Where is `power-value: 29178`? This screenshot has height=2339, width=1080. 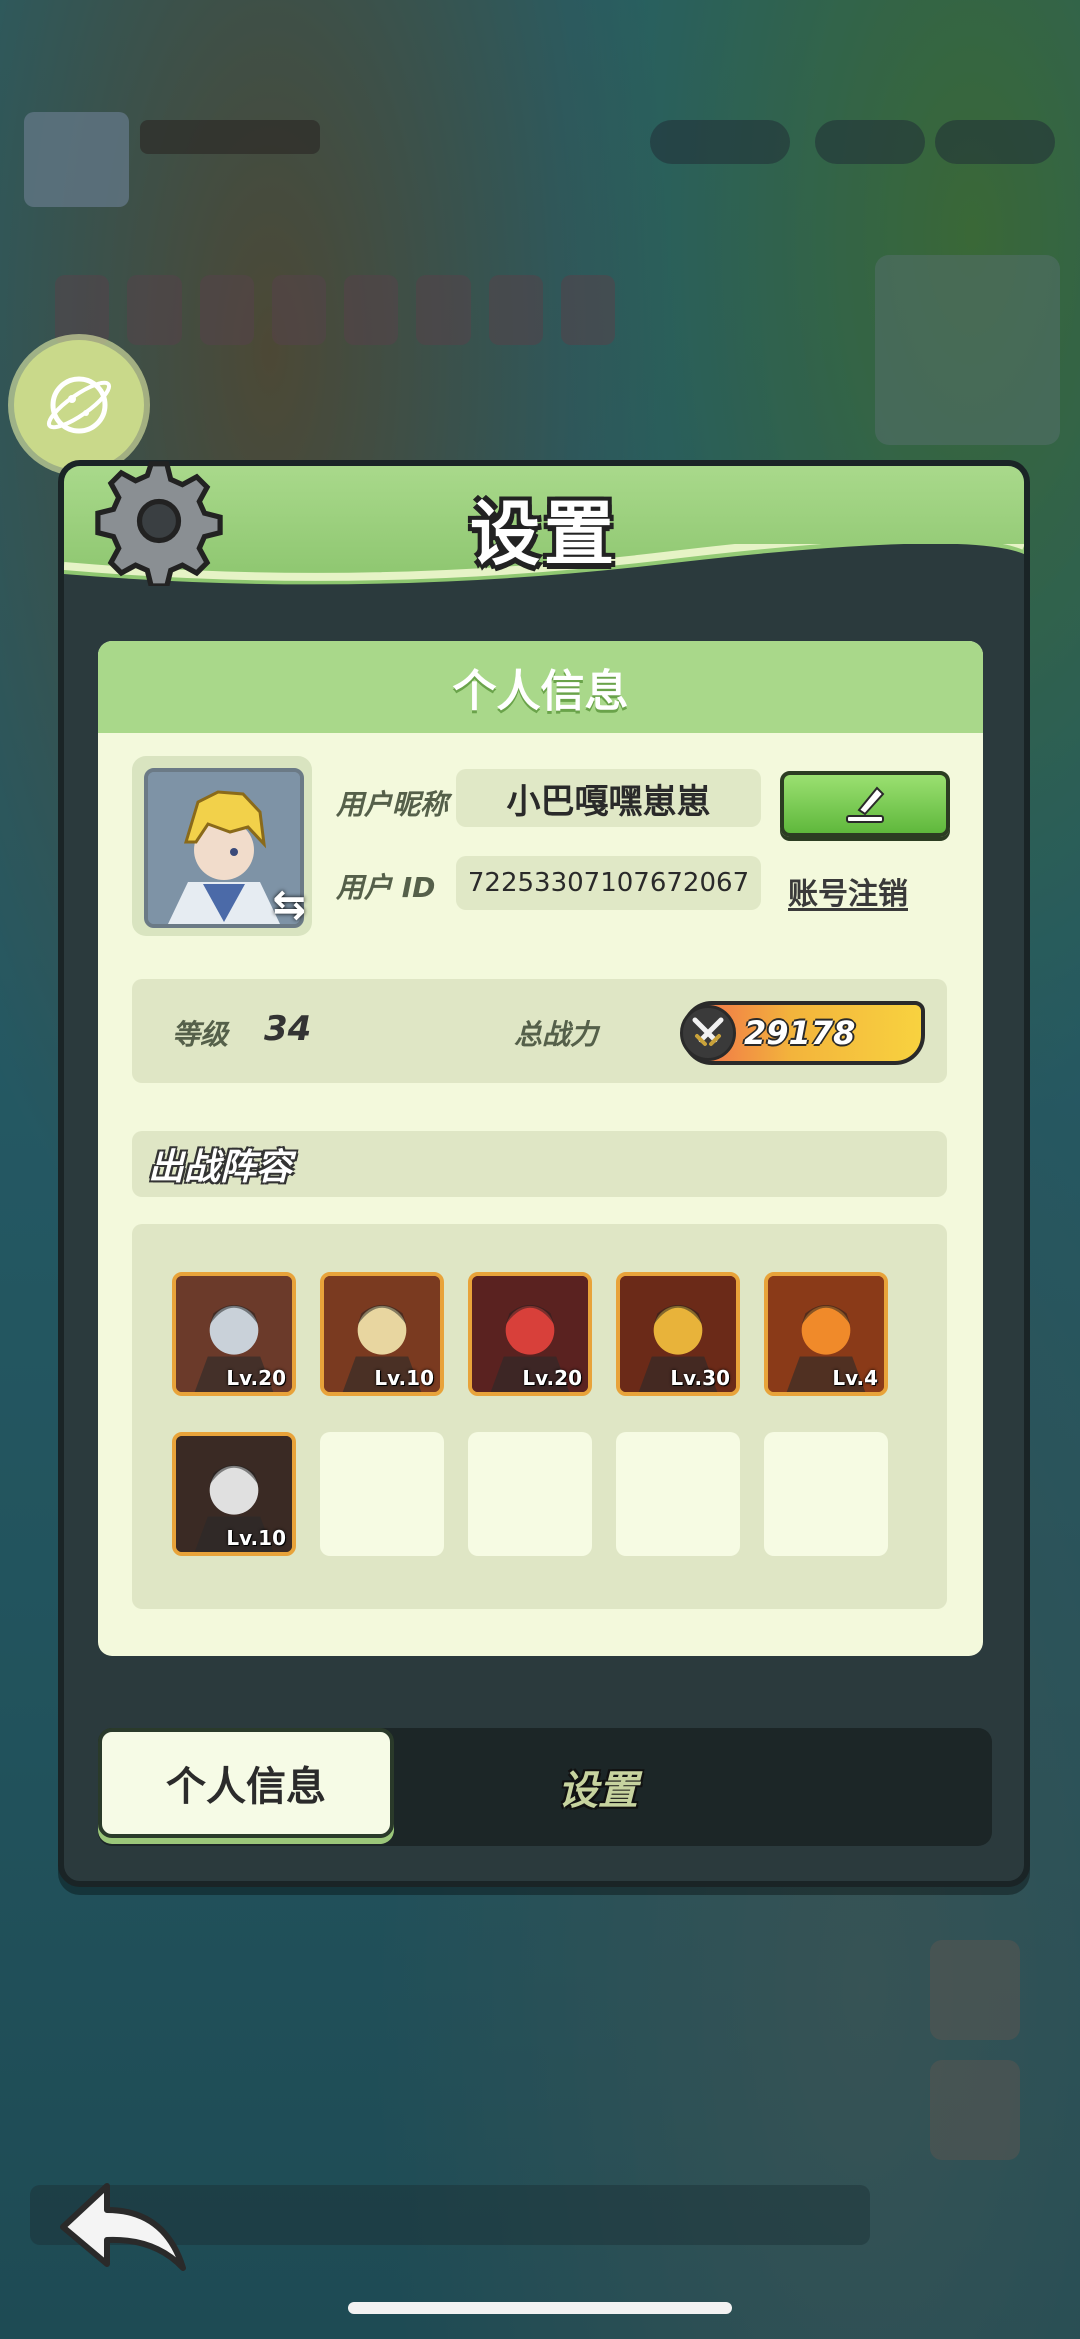
power-value: 29178 is located at coordinates (800, 1033).